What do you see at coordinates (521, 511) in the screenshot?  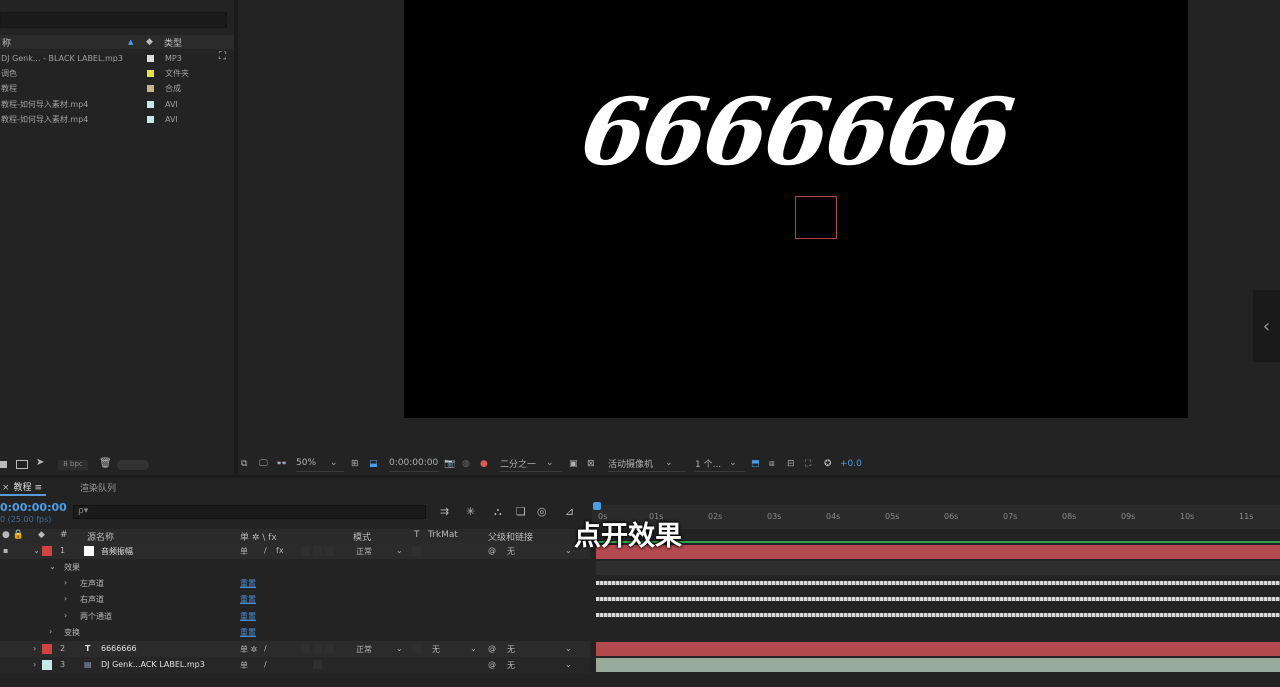 I see `frame-blending-icon: ❏` at bounding box center [521, 511].